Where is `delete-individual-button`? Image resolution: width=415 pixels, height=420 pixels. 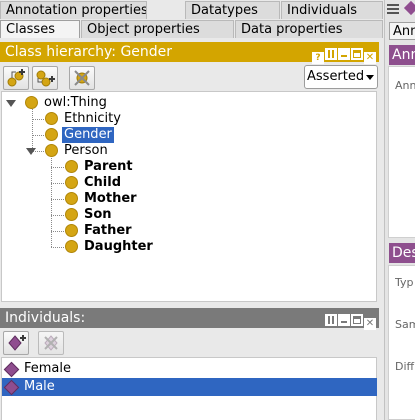
delete-individual-button is located at coordinates (51, 343).